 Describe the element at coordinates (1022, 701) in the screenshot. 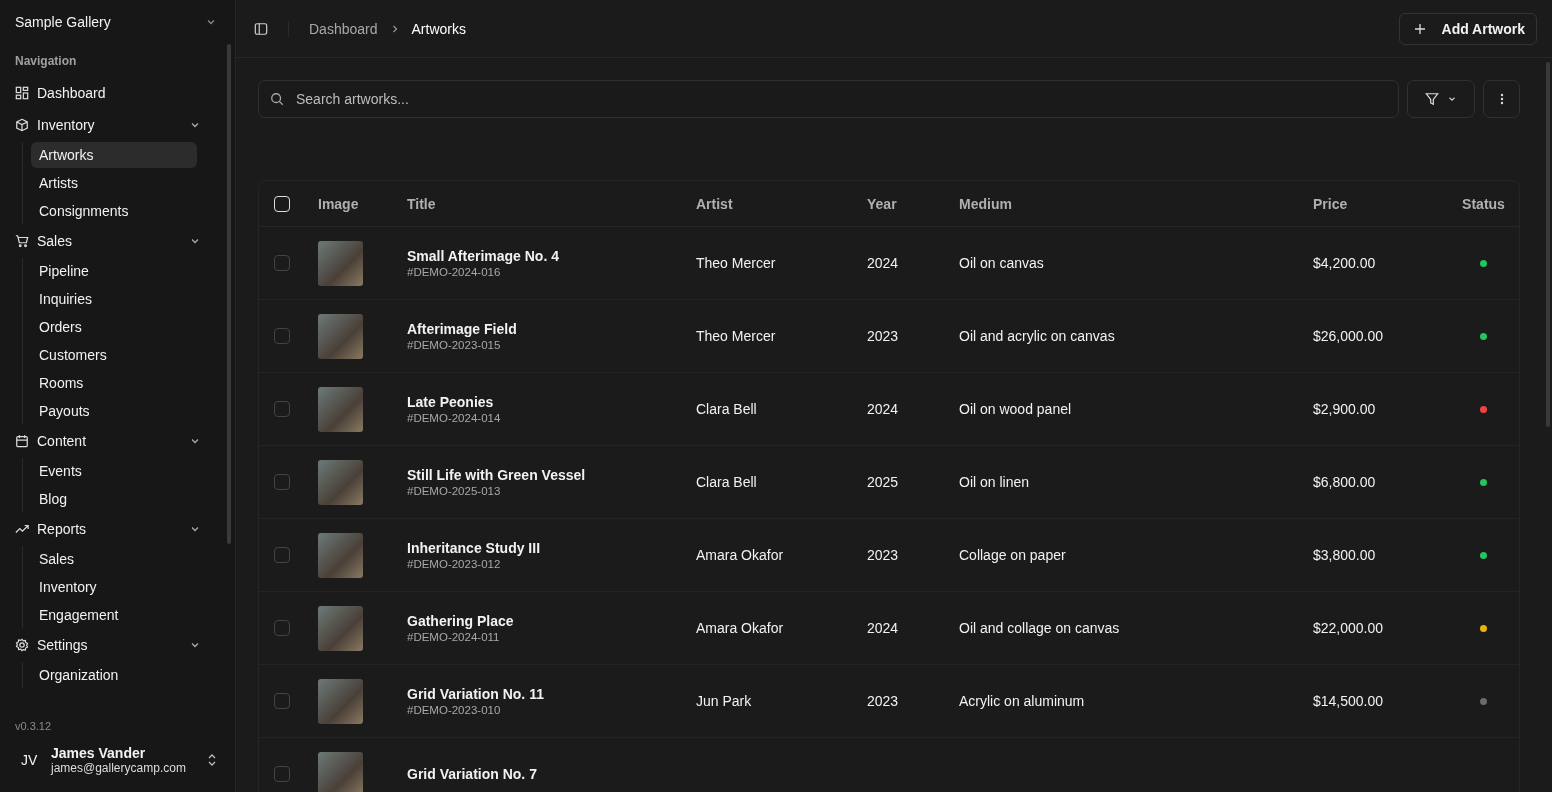

I see `medium: Acrylic on aluminum` at that location.